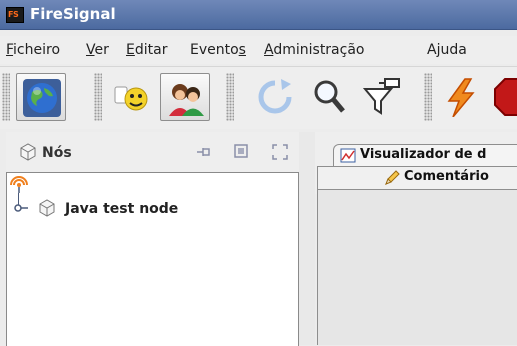 The width and height of the screenshot is (517, 346). I want to click on stop-button, so click(502, 97).